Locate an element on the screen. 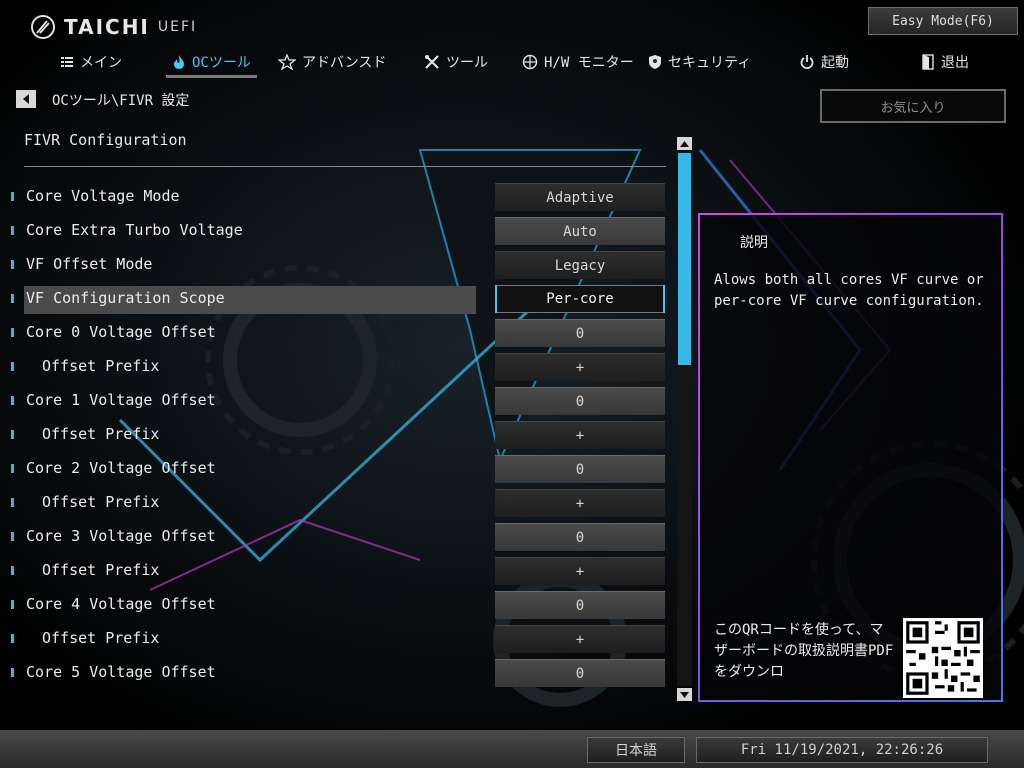 The height and width of the screenshot is (768, 1024). setting-label: VF Offset Mode is located at coordinates (89, 264).